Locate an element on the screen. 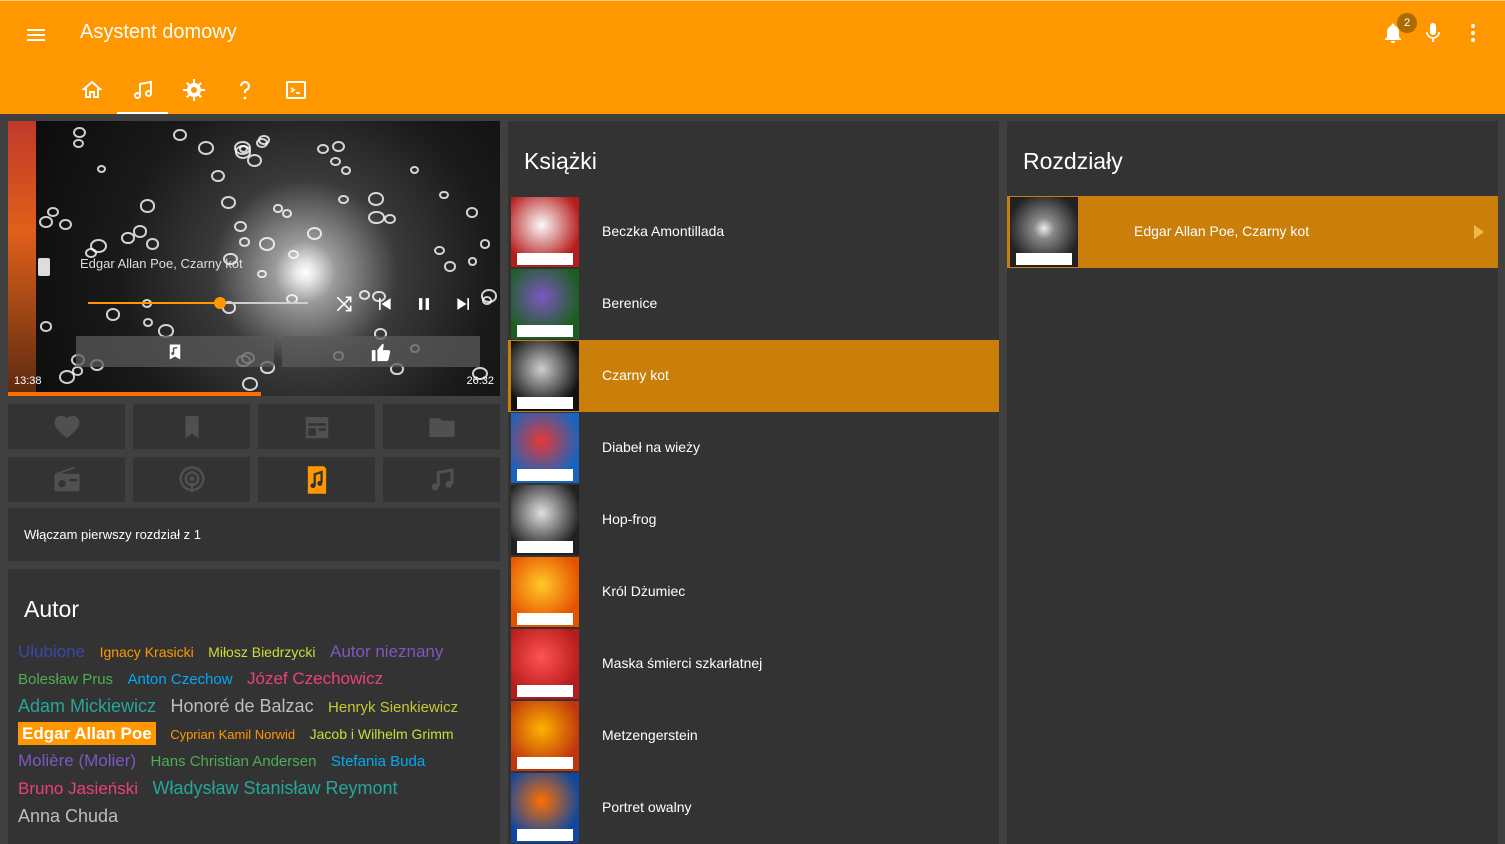 The width and height of the screenshot is (1505, 844). notifications-button: 2 is located at coordinates (1399, 29).